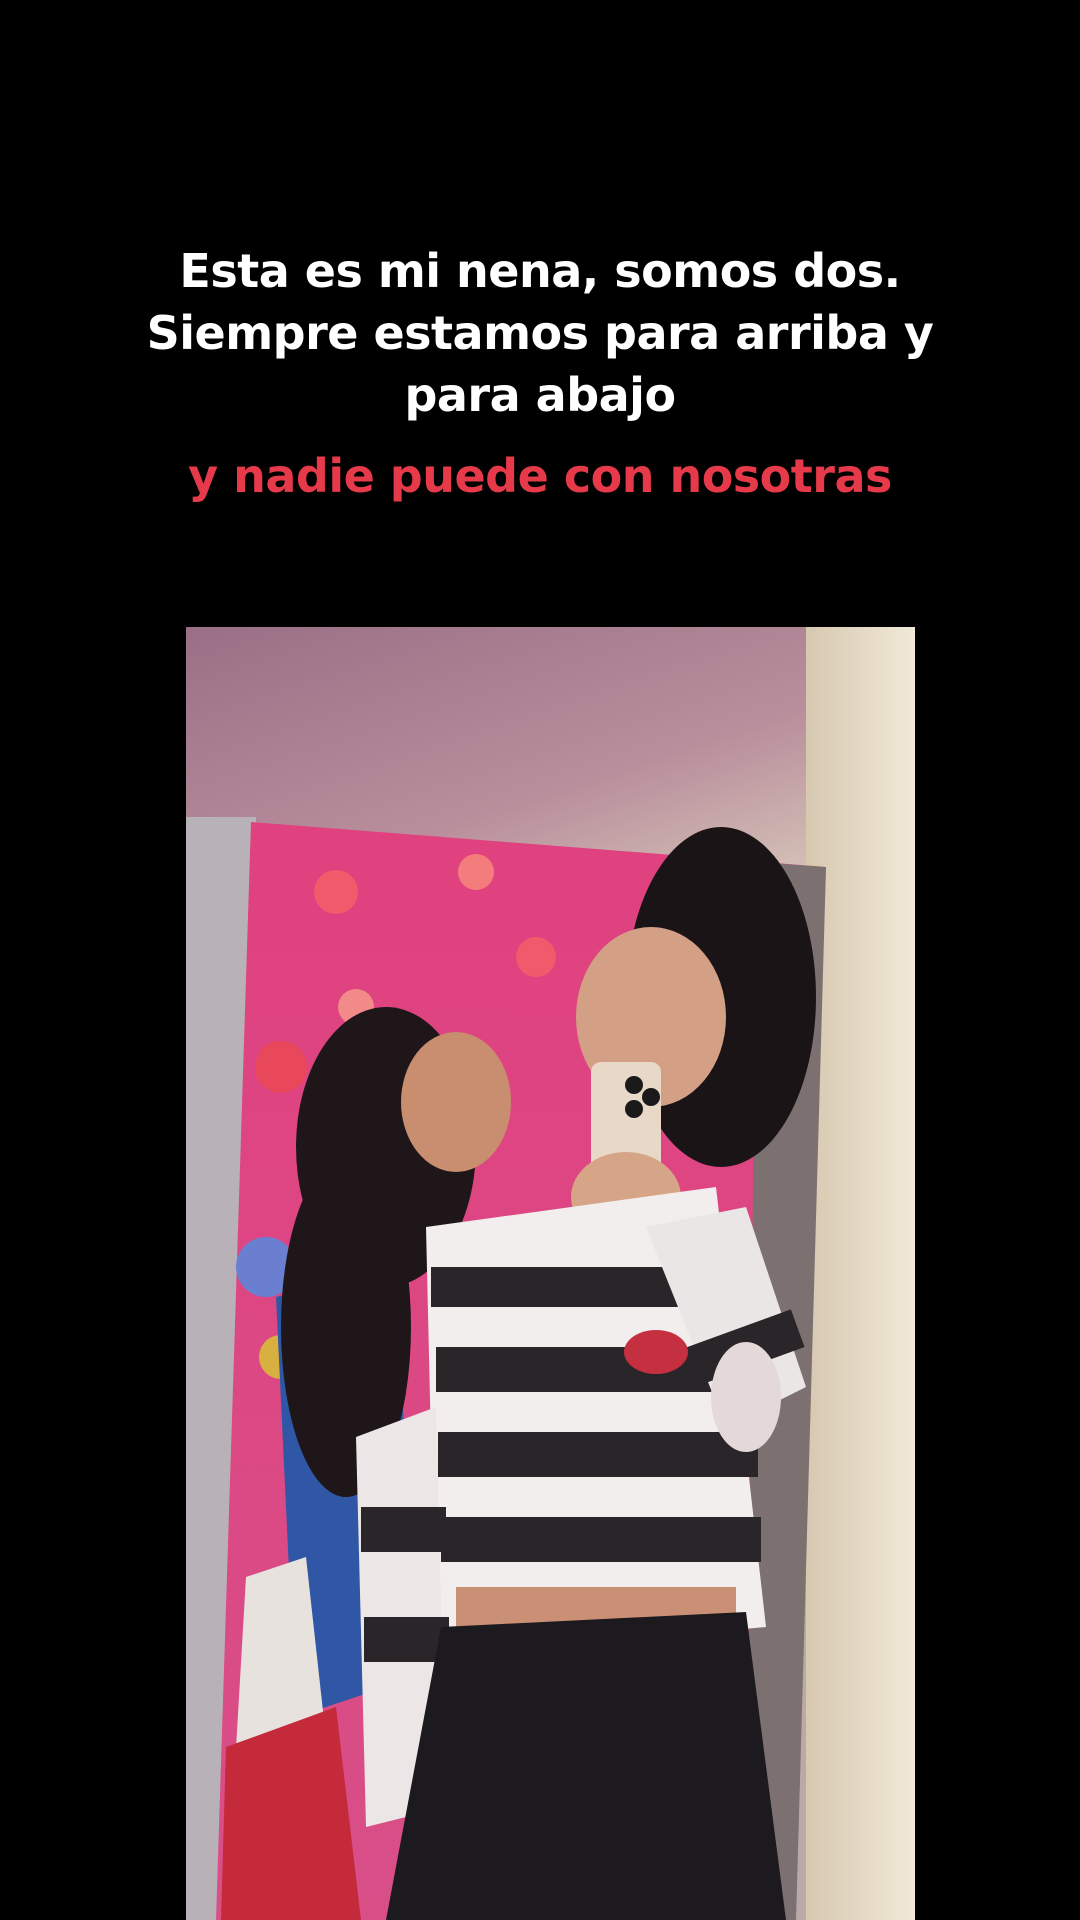 The width and height of the screenshot is (1080, 1920). What do you see at coordinates (540, 476) in the screenshot?
I see `caption-accent-text: y nadie puede con nosotras` at bounding box center [540, 476].